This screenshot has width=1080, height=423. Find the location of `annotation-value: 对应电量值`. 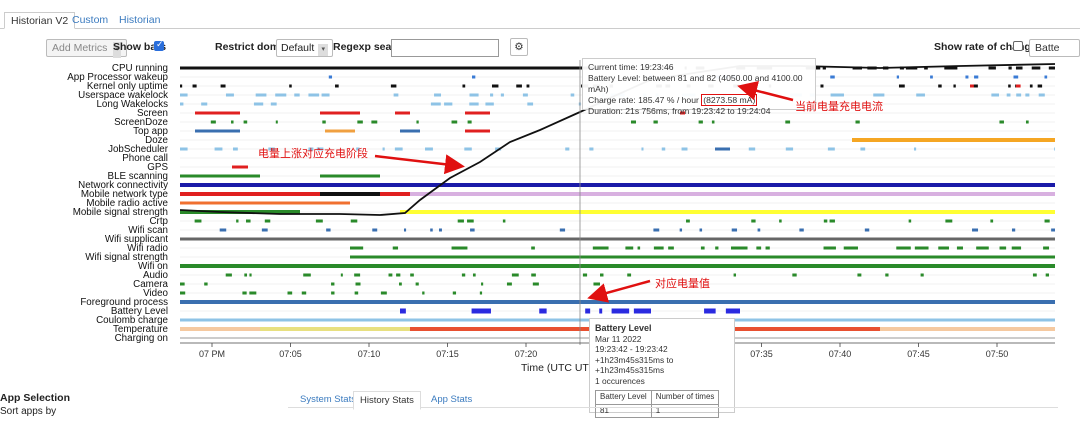

annotation-value: 对应电量值 is located at coordinates (682, 284).